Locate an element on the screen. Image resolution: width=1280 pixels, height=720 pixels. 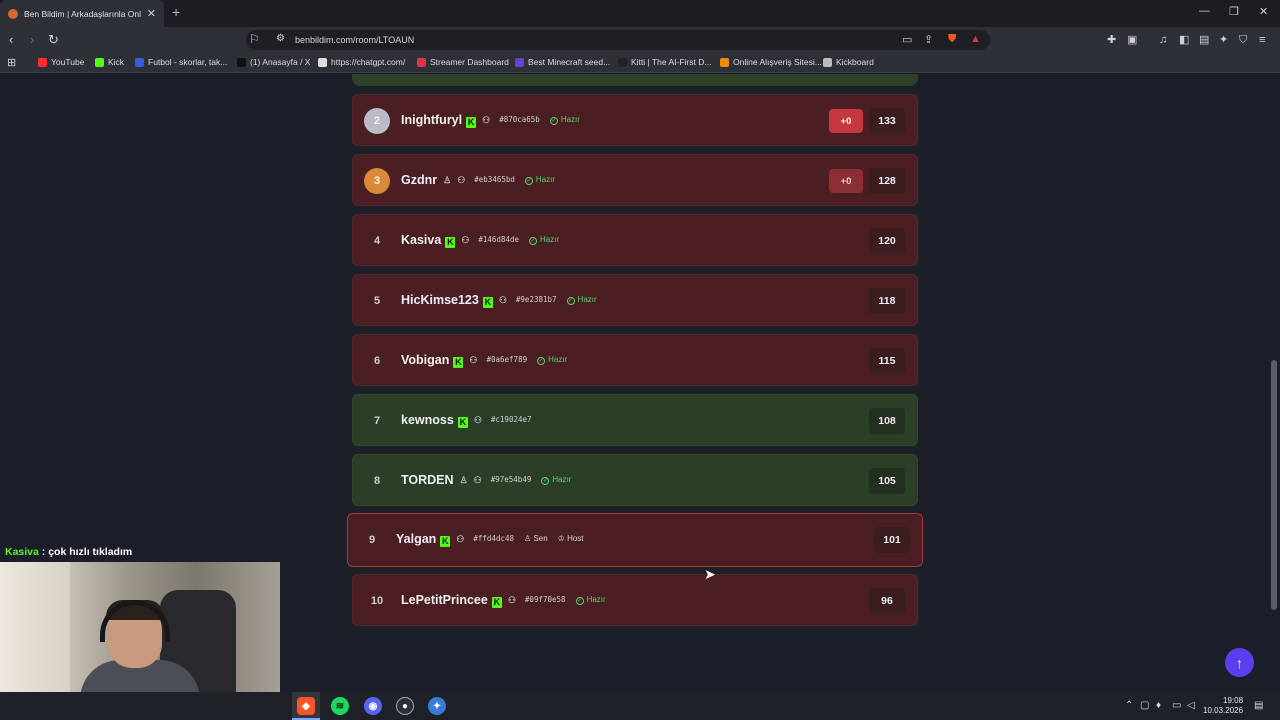
player-row-3: 3 Gzdnr ♙ ⚇ #eb3465bd ✓ Hazır +0 128 is located at coordinates (635, 180).